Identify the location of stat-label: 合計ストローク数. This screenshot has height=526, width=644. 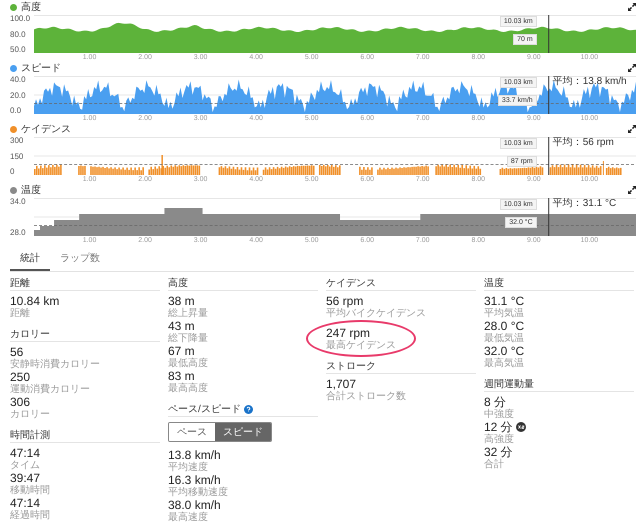
(366, 396).